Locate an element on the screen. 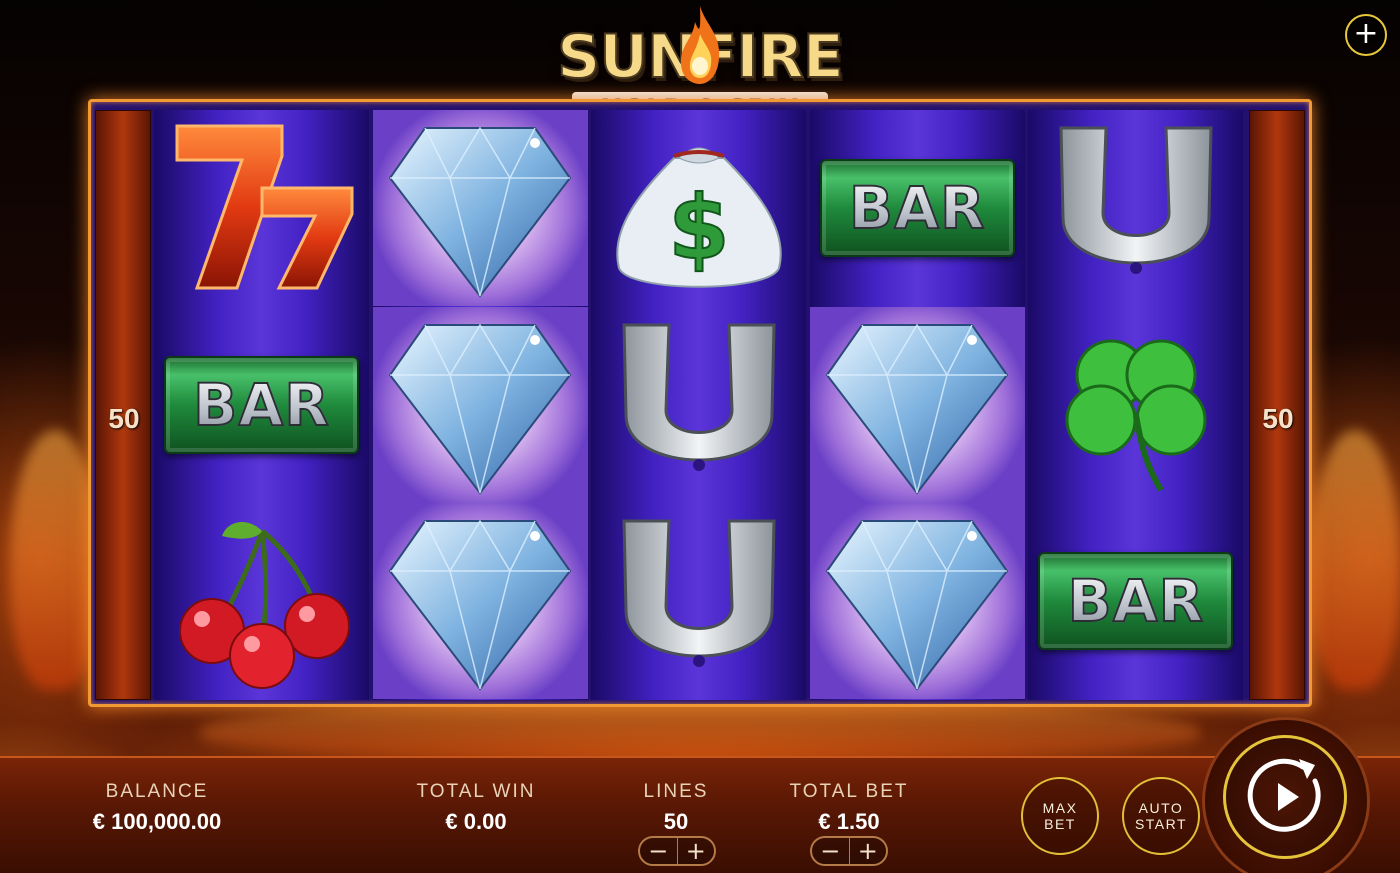 The height and width of the screenshot is (873, 1400). total-win-display: TOTAL WIN € 0.00 is located at coordinates (476, 808).